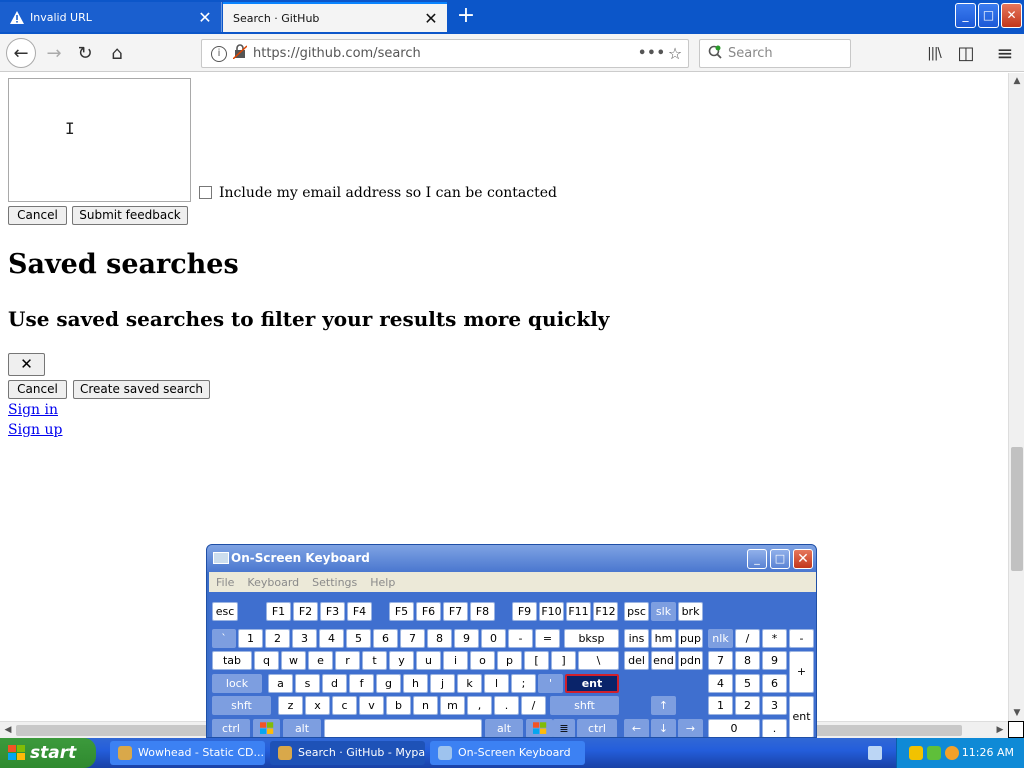  What do you see at coordinates (431, 18) in the screenshot?
I see `close-tab-icon: ✕` at bounding box center [431, 18].